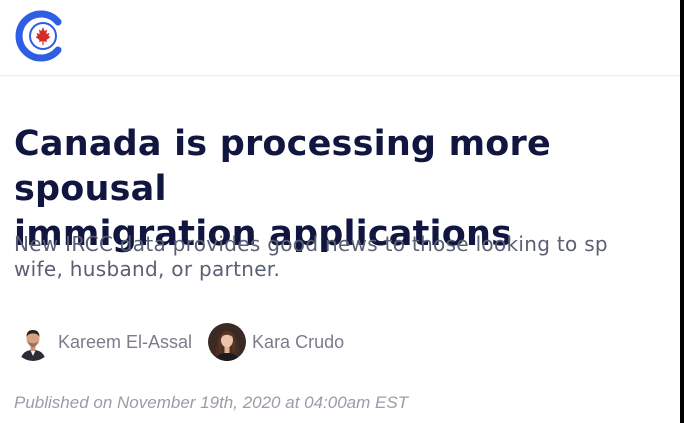 Image resolution: width=684 pixels, height=423 pixels. Describe the element at coordinates (682, 211) in the screenshot. I see `window-edge` at that location.